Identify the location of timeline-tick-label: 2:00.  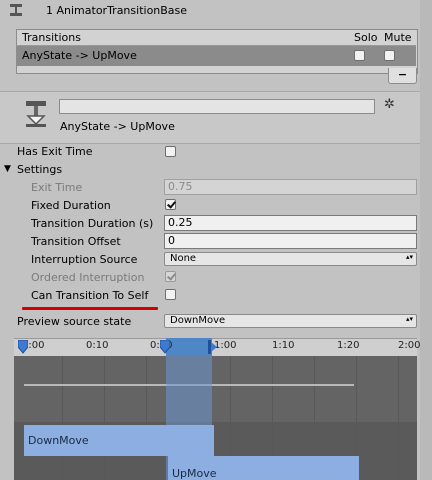
(409, 345).